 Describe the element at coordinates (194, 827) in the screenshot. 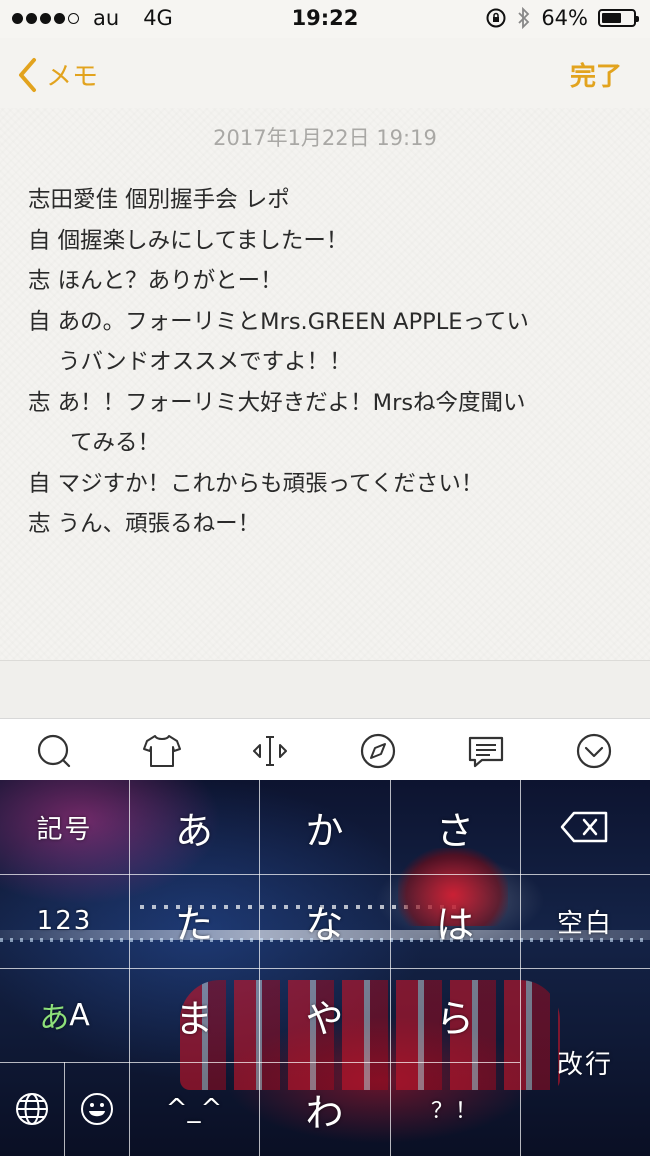

I see `key-a: あ` at that location.